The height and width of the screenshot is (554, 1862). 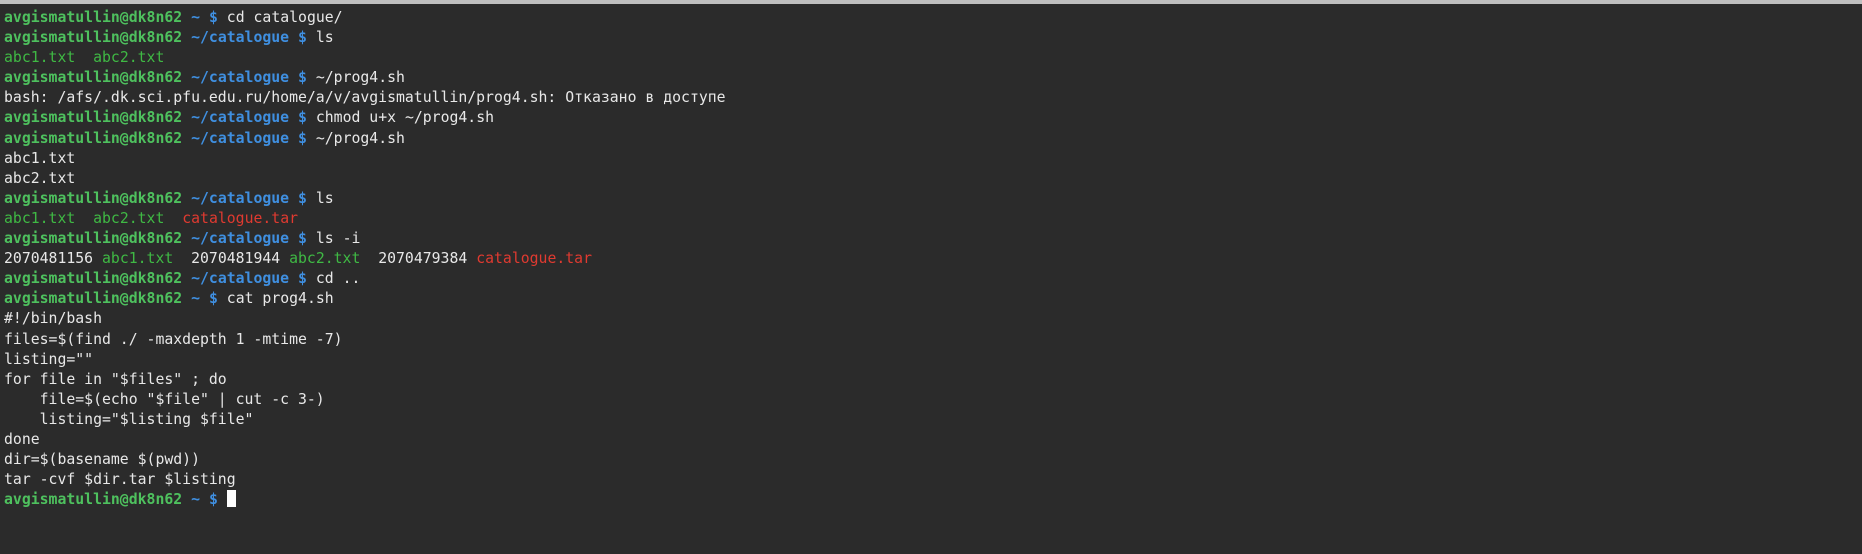 What do you see at coordinates (933, 179) in the screenshot?
I see `output-line: abc2.txt` at bounding box center [933, 179].